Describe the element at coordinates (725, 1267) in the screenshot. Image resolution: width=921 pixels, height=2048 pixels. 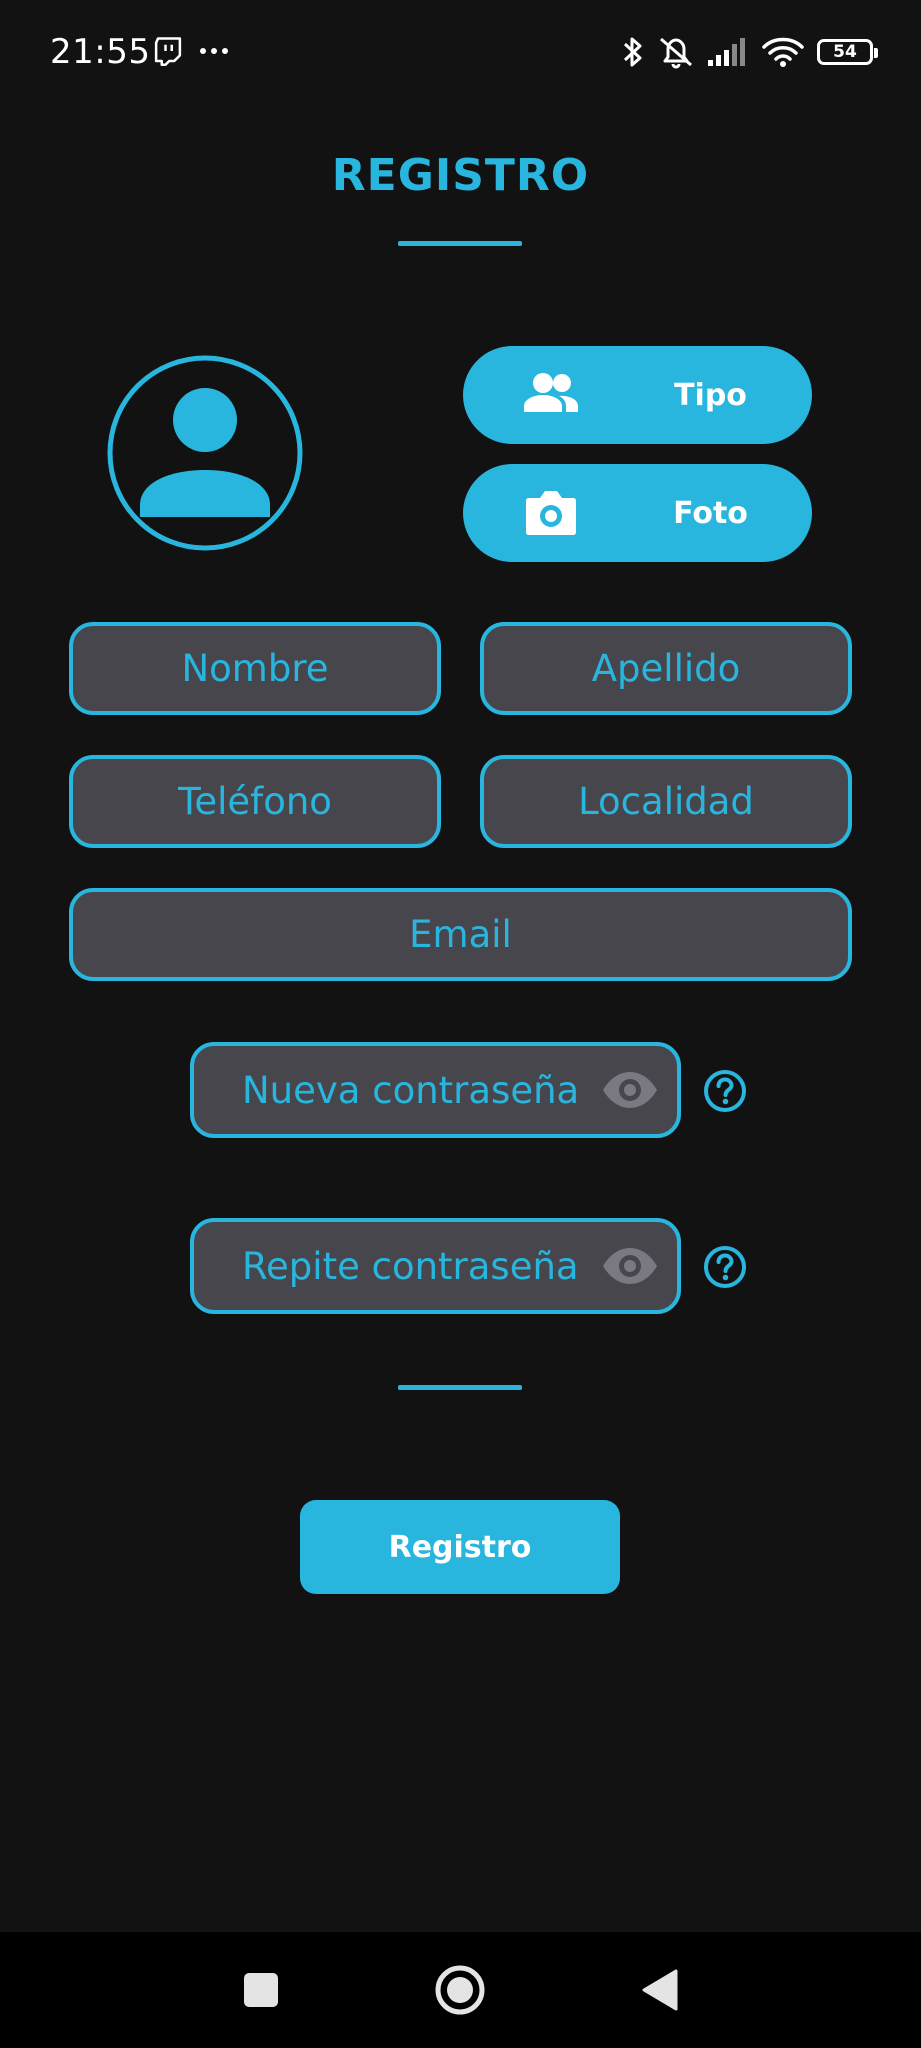
I see `repeat-password-help-icon` at that location.